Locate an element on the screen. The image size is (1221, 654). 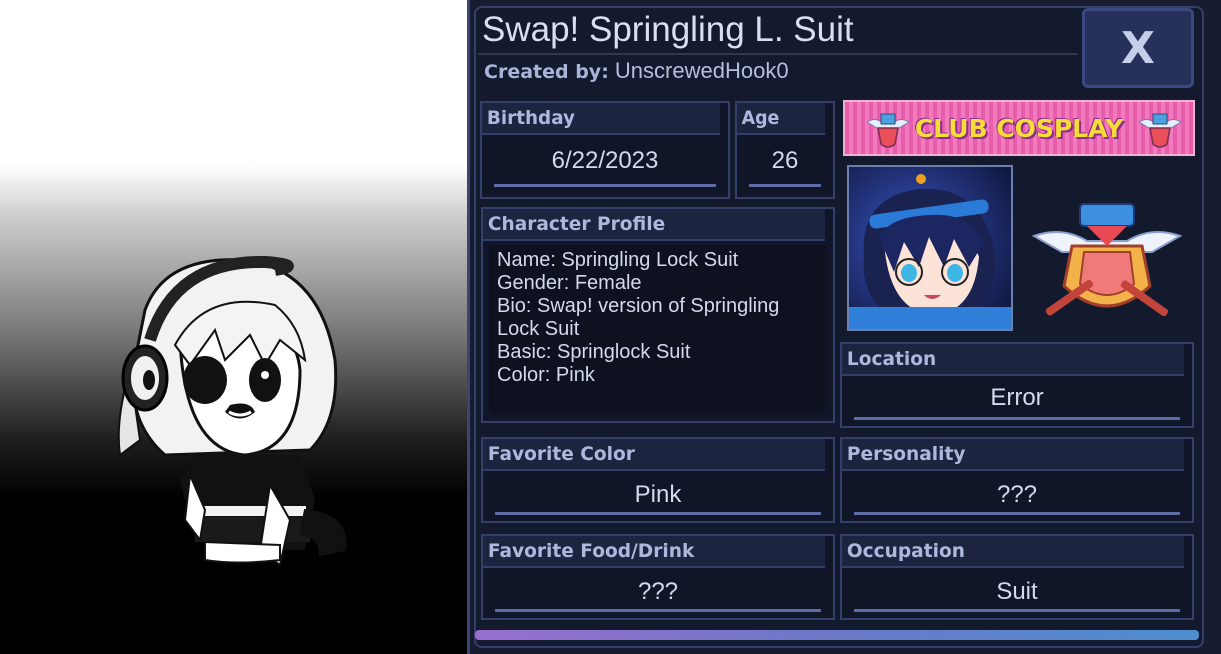
profile-title: Swap! Springling L. Suit is located at coordinates (668, 29).